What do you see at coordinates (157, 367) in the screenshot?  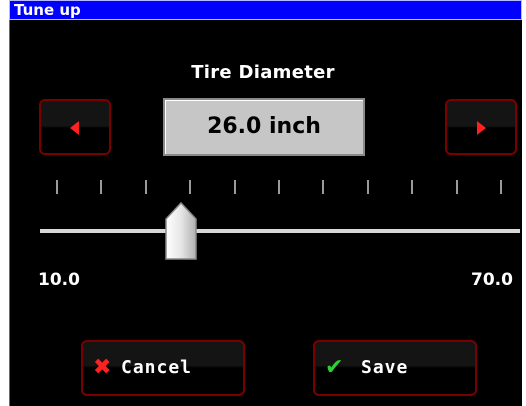 I see `cancel-label: Cancel` at bounding box center [157, 367].